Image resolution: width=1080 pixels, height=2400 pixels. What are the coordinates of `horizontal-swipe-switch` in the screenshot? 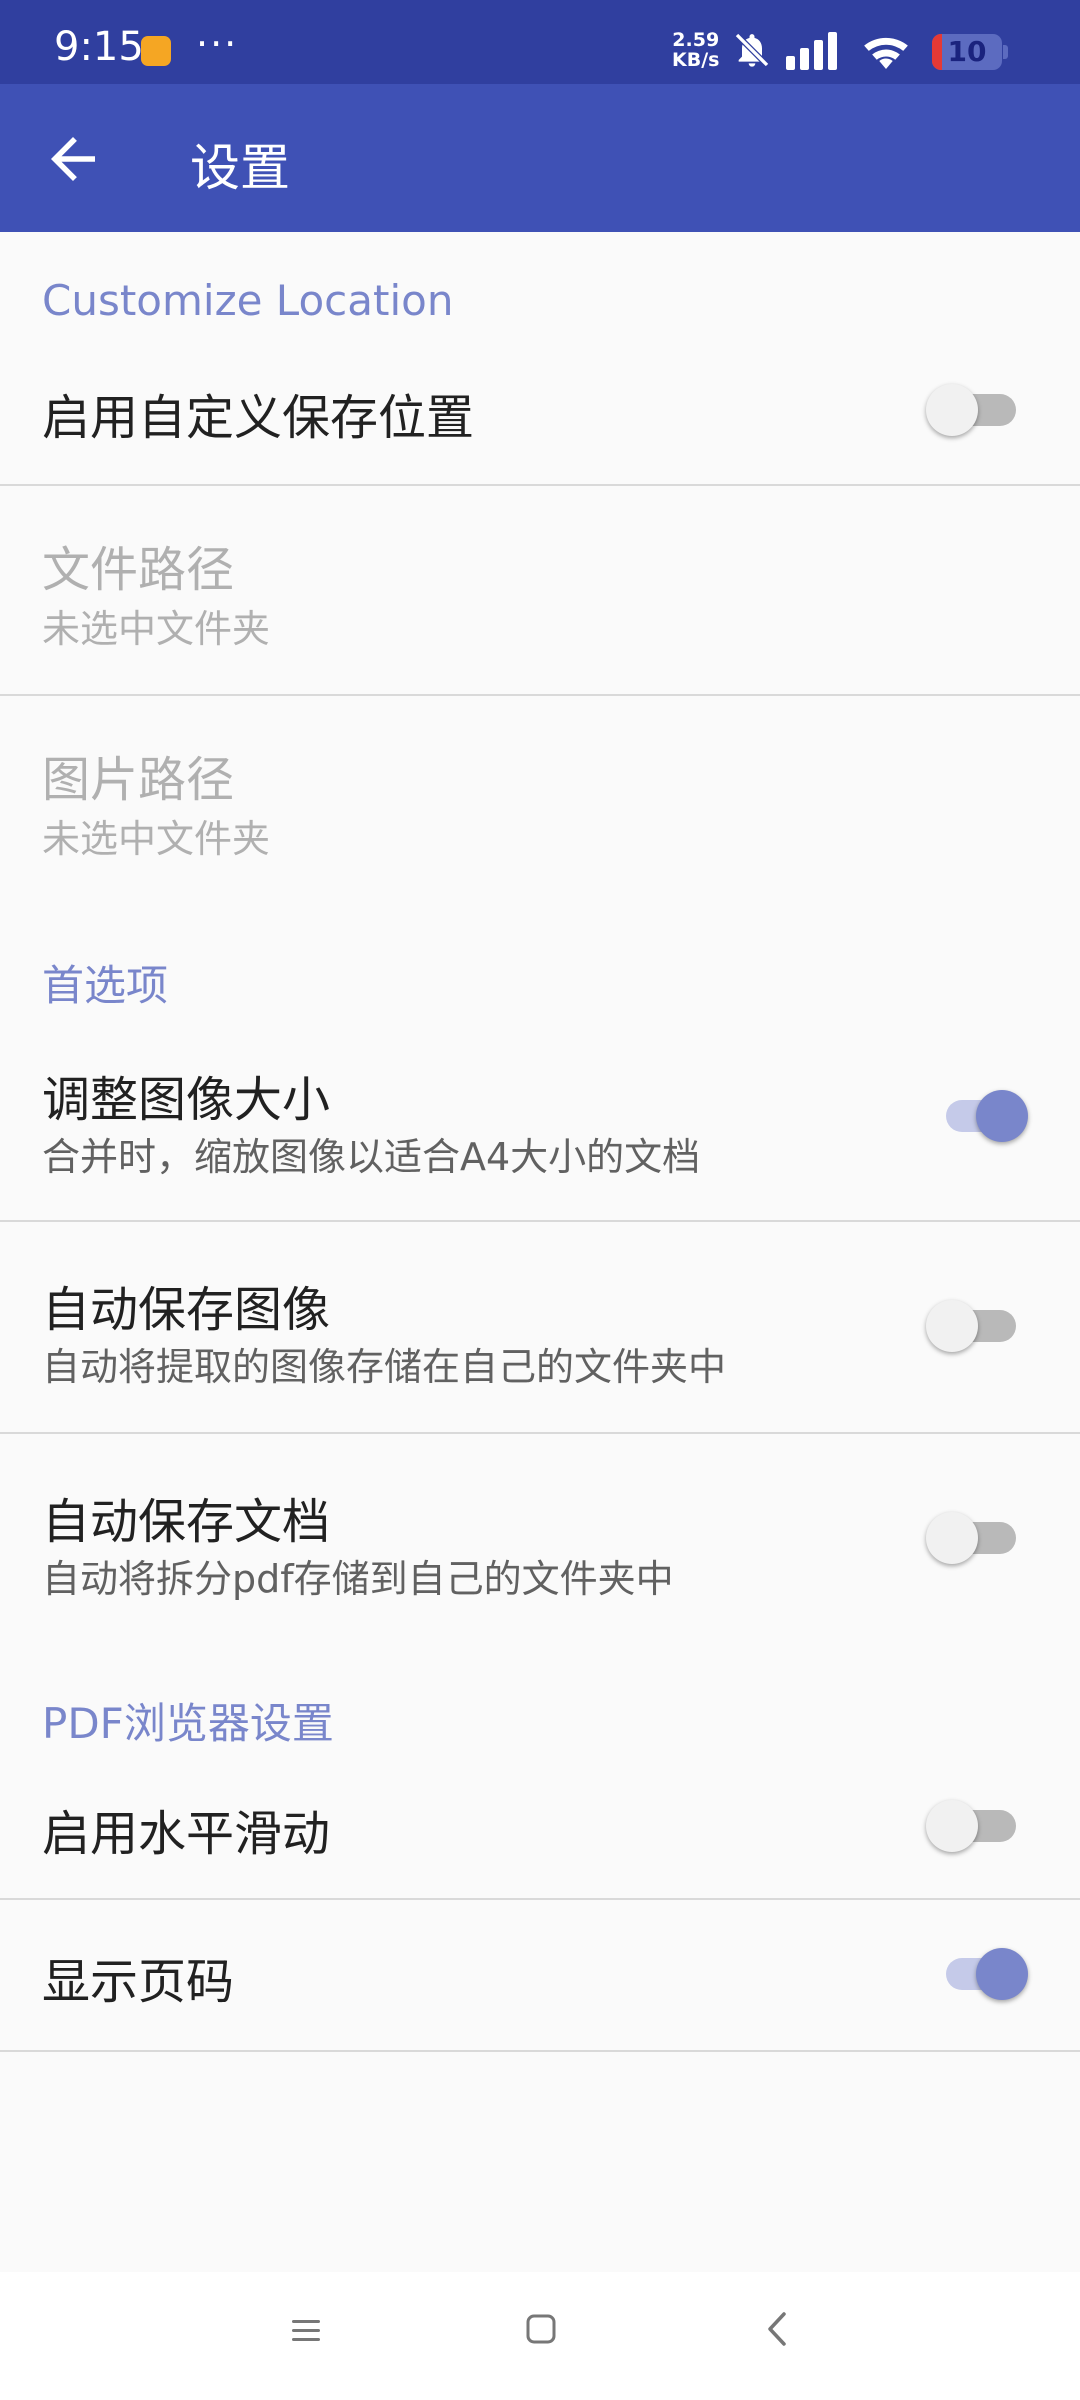 It's located at (977, 1826).